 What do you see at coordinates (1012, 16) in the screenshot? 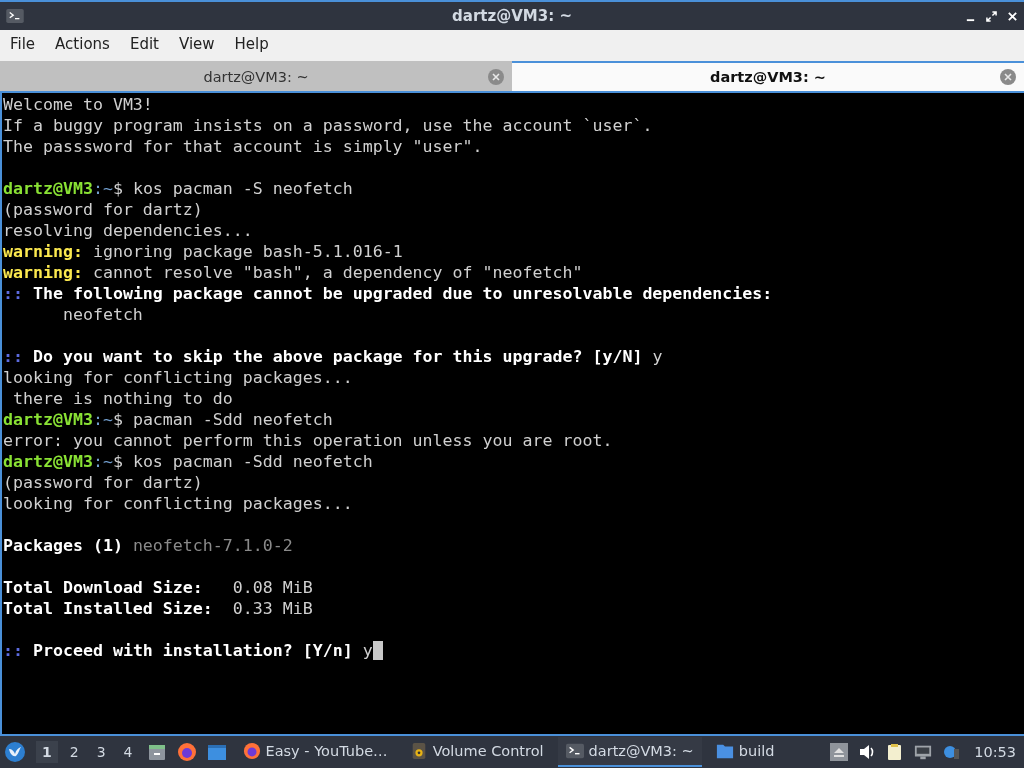
I see `close-icon` at bounding box center [1012, 16].